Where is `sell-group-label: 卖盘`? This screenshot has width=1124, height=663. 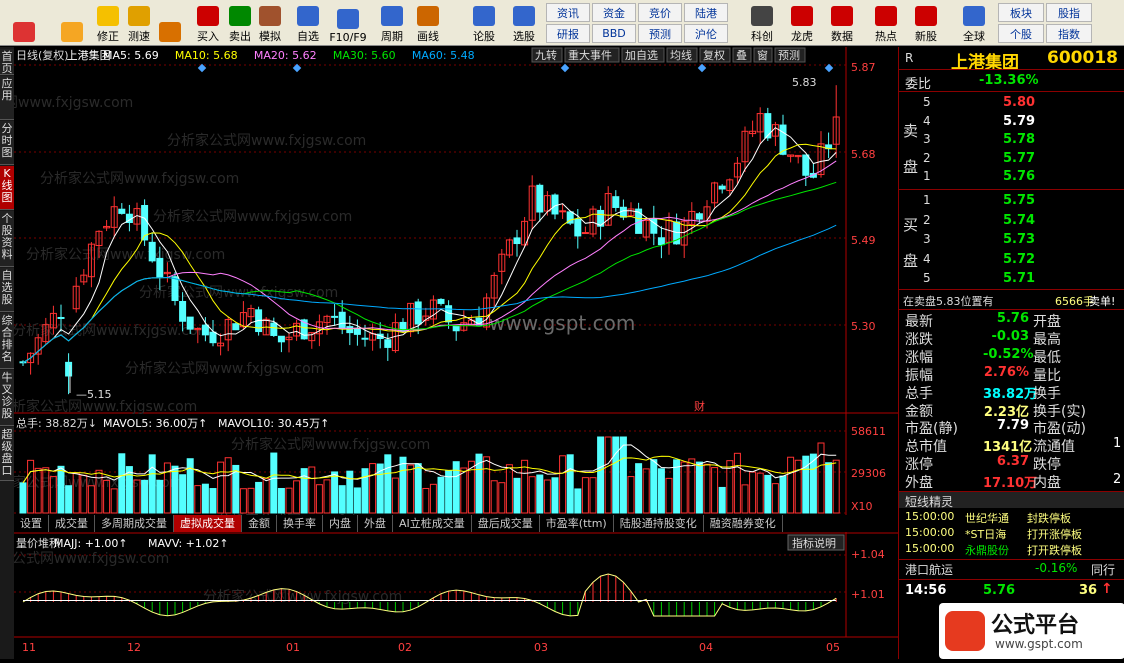 sell-group-label: 卖盘 is located at coordinates (911, 149).